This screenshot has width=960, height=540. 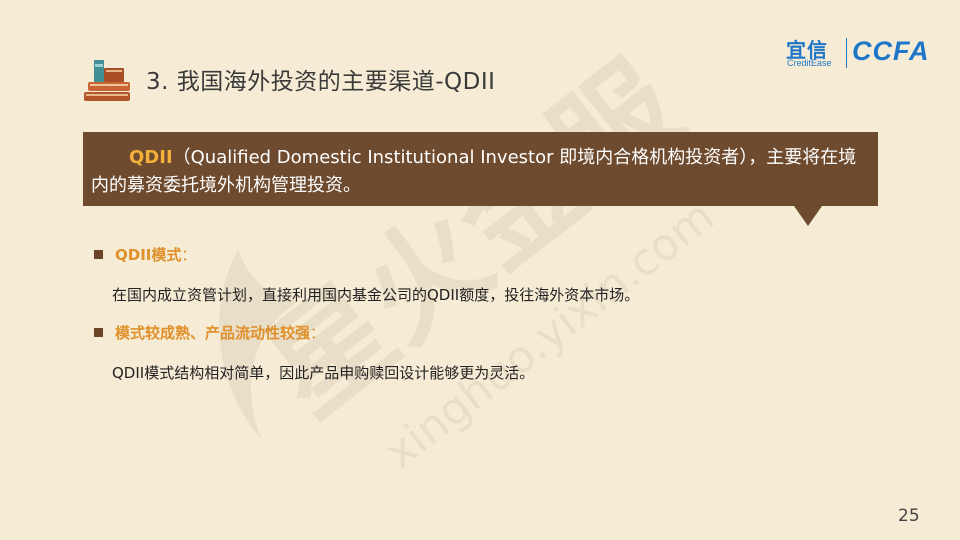 I want to click on books-icon, so click(x=107, y=80).